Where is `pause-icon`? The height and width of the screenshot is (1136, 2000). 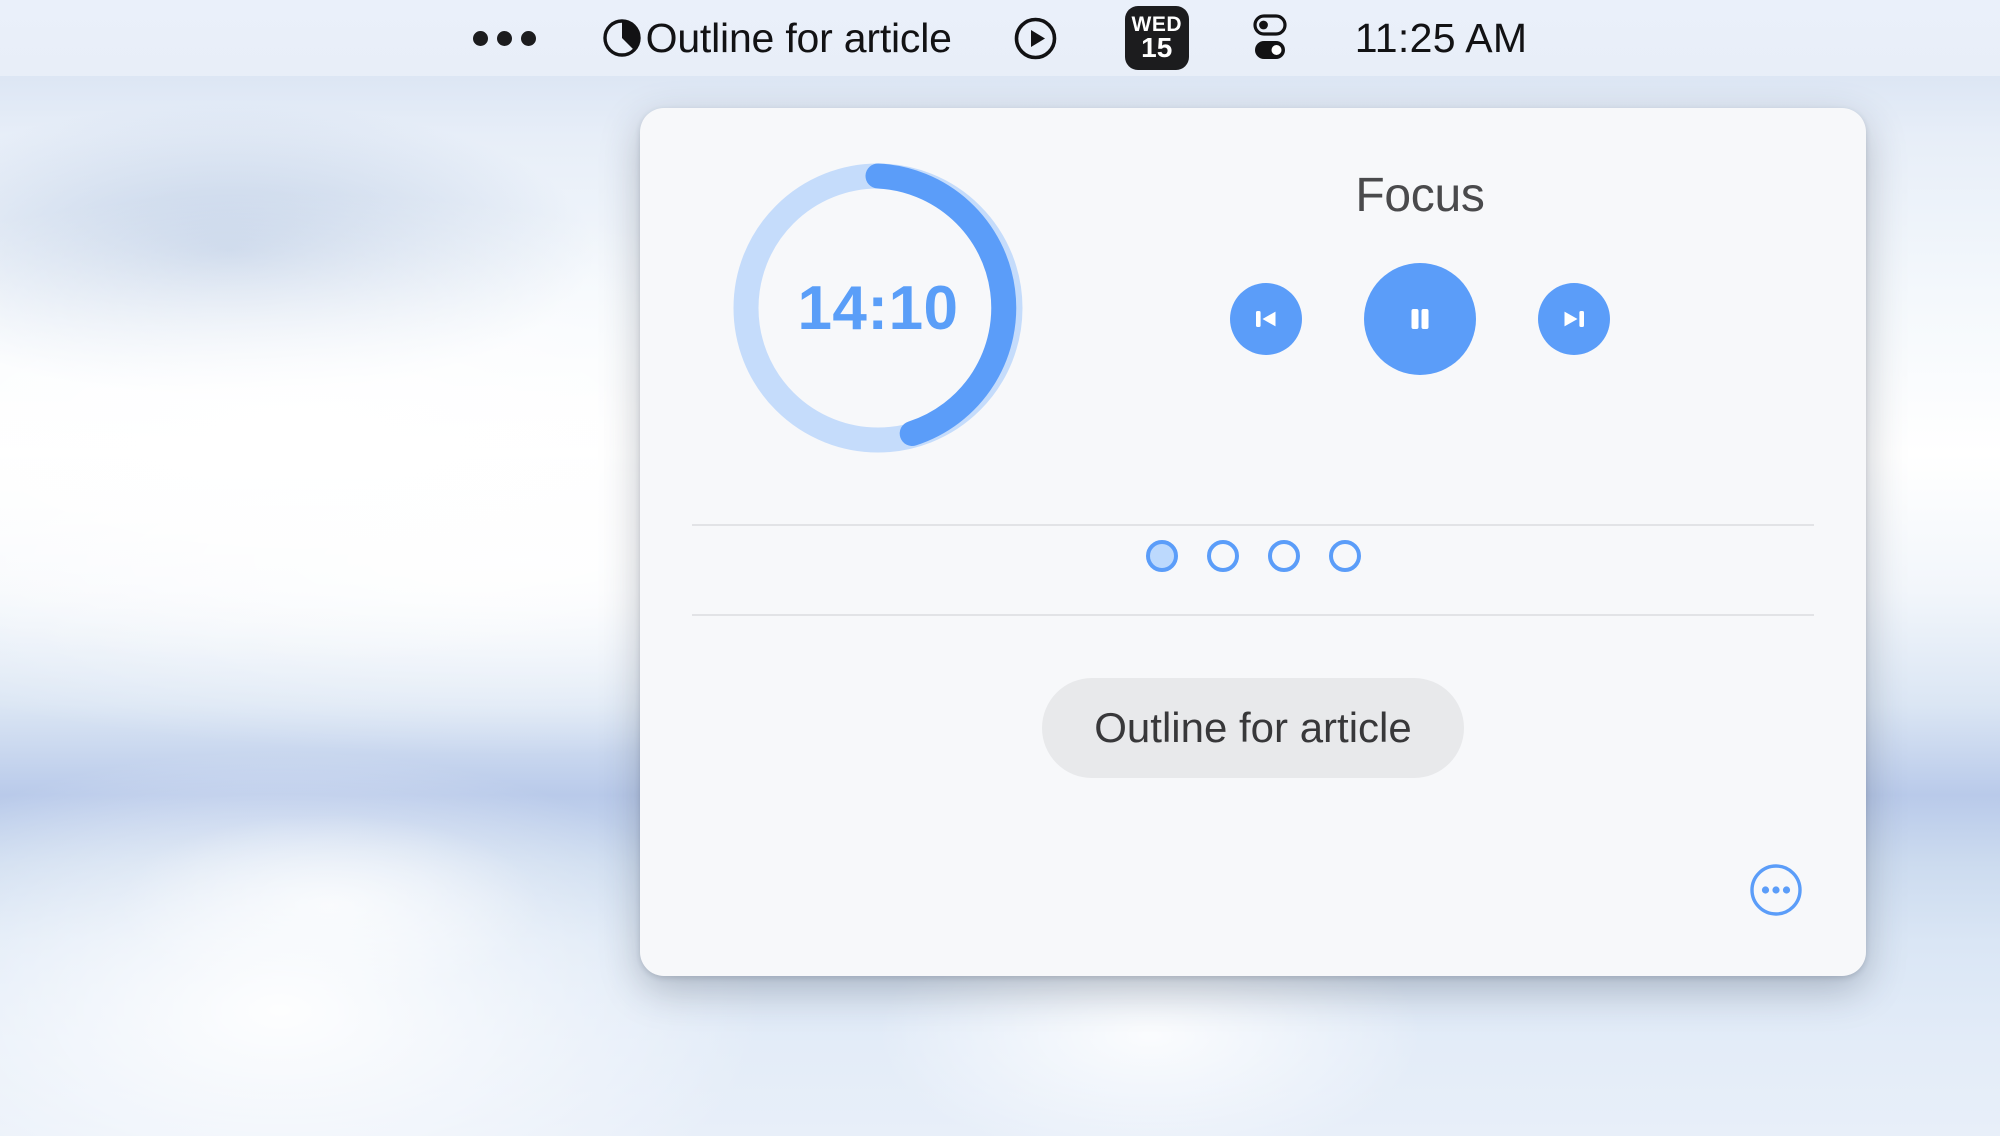 pause-icon is located at coordinates (1420, 319).